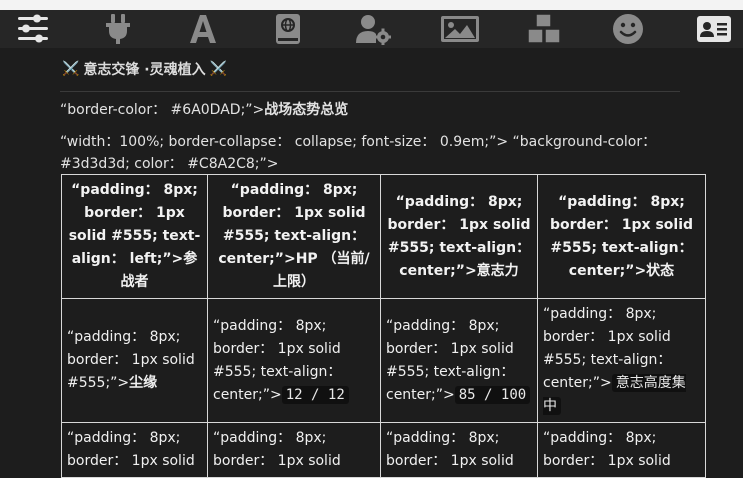  I want to click on user-cog-icon, so click(373, 29).